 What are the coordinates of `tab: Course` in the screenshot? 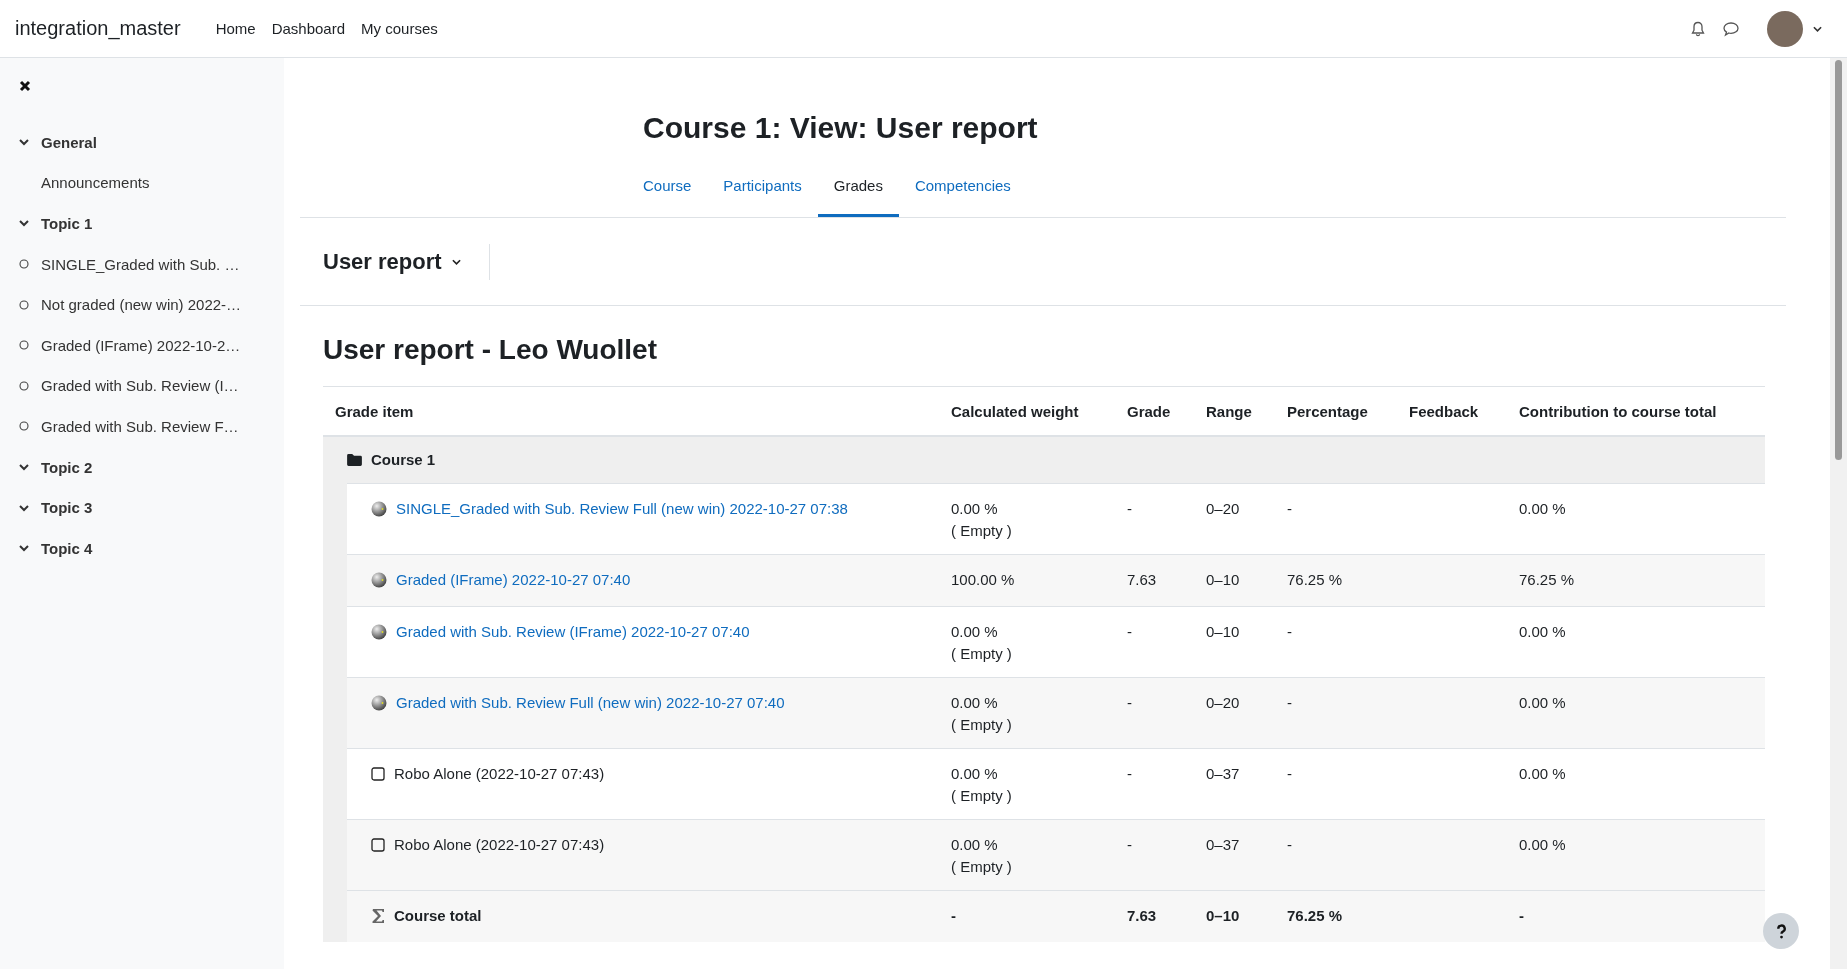 It's located at (675, 197).